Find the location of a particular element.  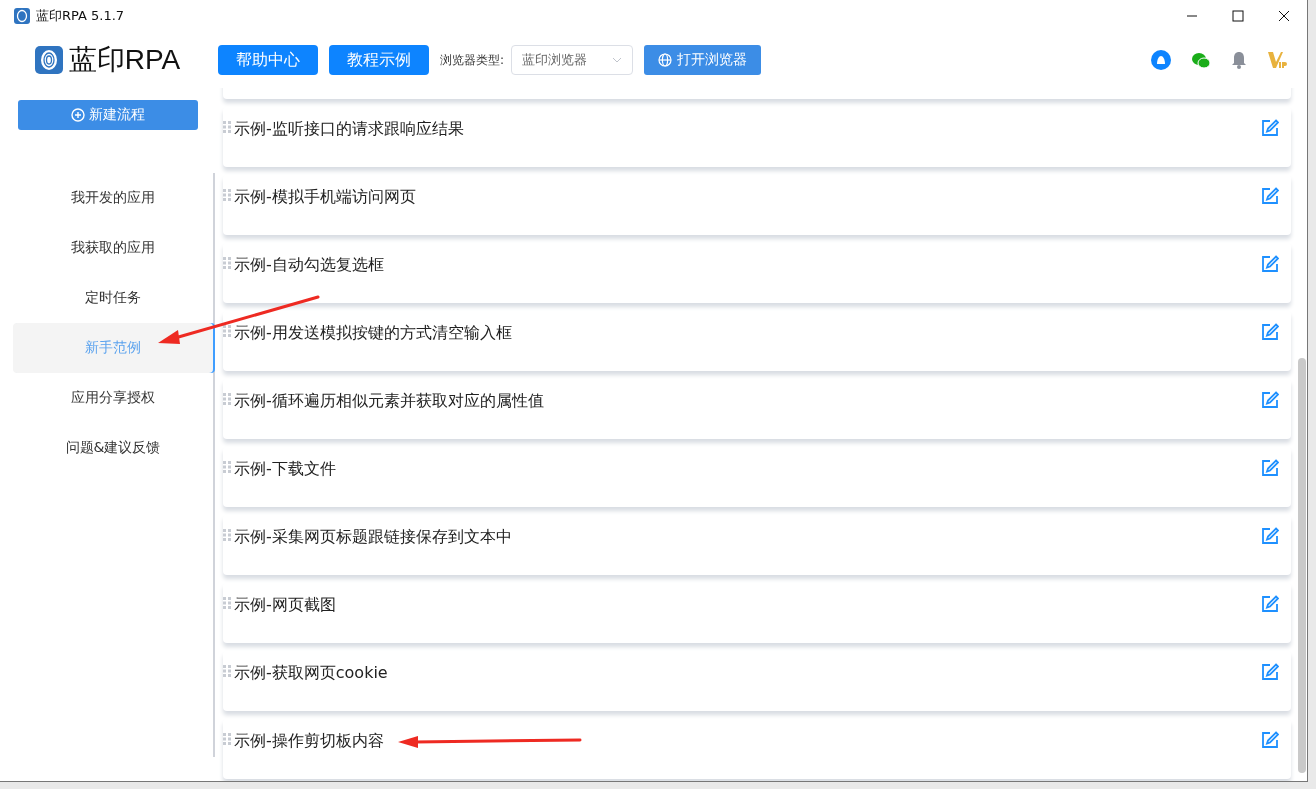

nav-item: 应用分享授权 is located at coordinates (113, 398).